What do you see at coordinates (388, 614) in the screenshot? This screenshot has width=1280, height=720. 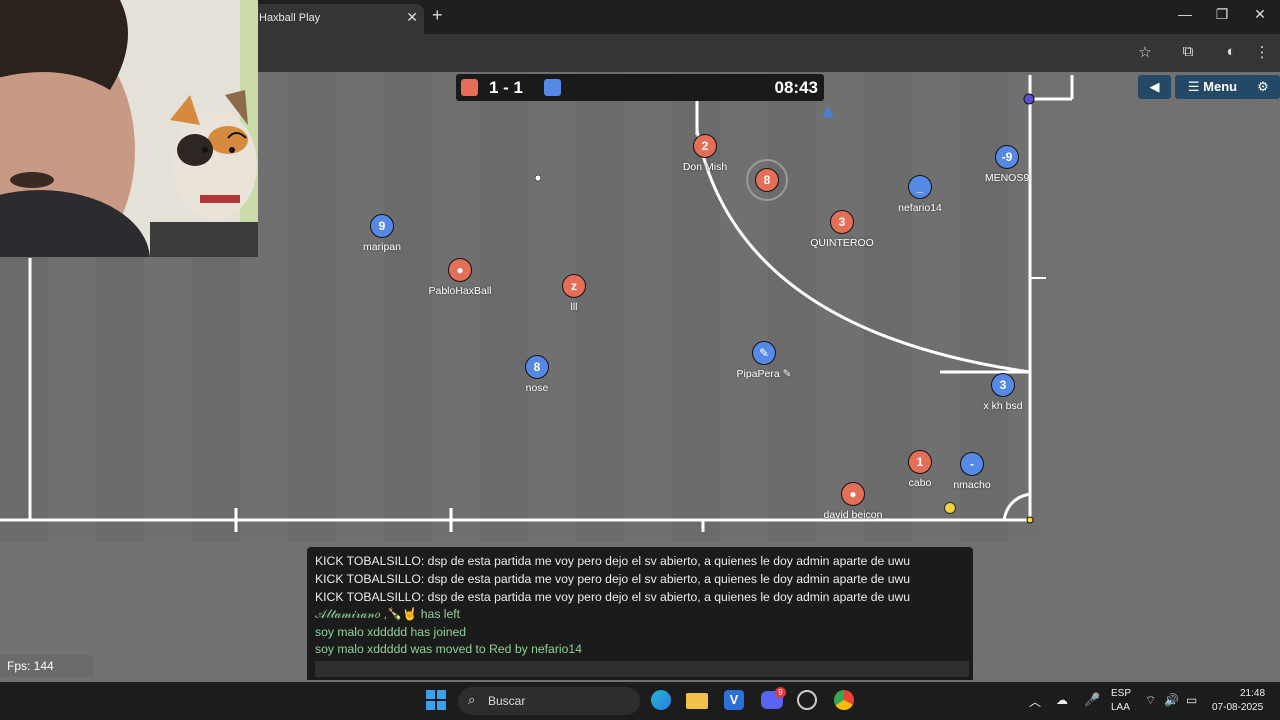 I see `chat-message: 𝒜𝓁𝓉𝒶𝓂𝒾𝓇𝒶𝓃𝑜 ,🍾🤘 has left` at bounding box center [388, 614].